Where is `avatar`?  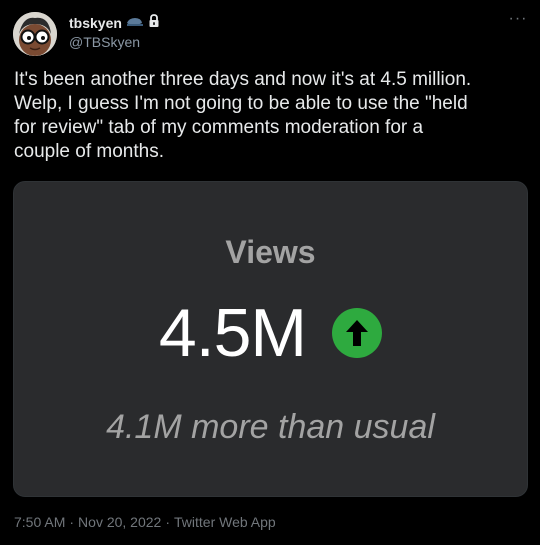
avatar is located at coordinates (35, 34).